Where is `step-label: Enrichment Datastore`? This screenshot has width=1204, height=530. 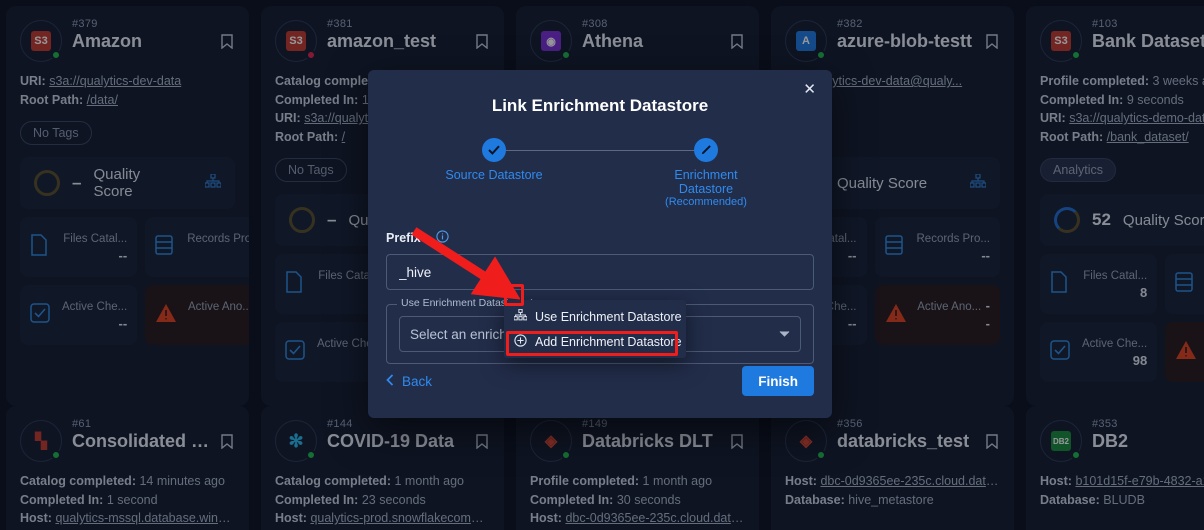 step-label: Enrichment Datastore is located at coordinates (706, 182).